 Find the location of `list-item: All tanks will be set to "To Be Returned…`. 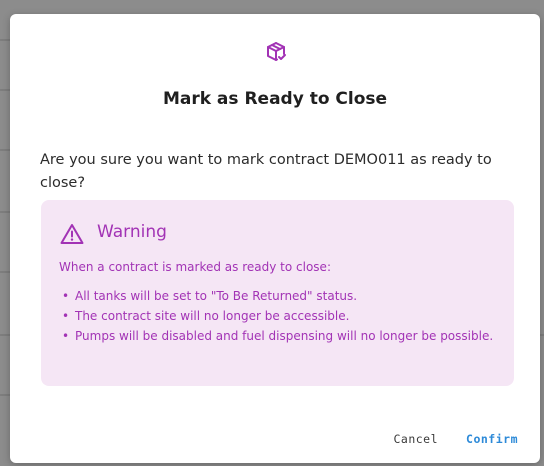

list-item: All tanks will be set to "To Be Returned… is located at coordinates (279, 296).